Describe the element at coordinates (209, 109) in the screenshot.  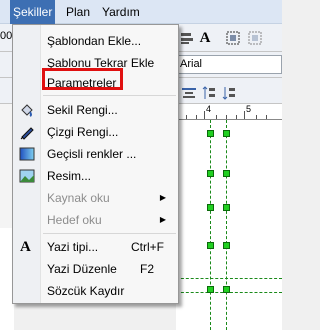
I see `ruler-number: 4` at that location.